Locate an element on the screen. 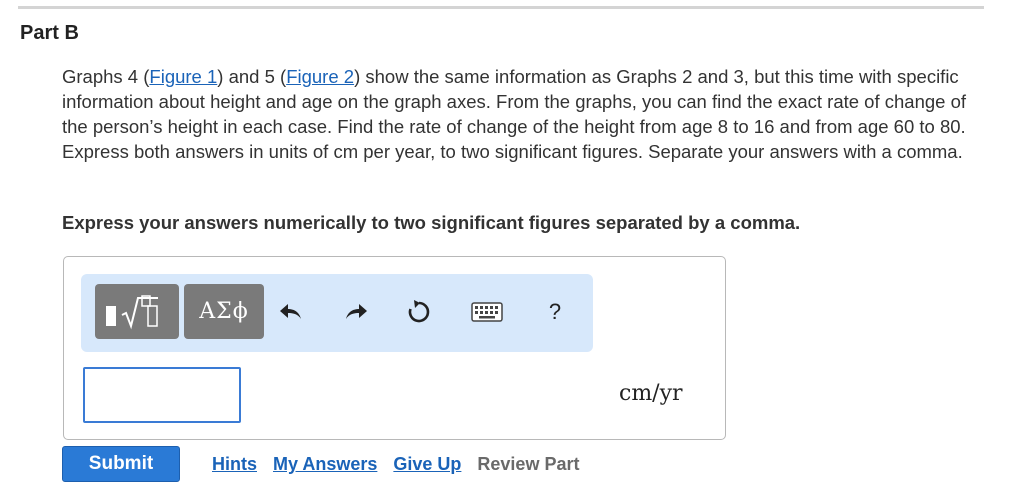 This screenshot has height=496, width=1024. math-toolbar: ΑΣϕ ? is located at coordinates (337, 313).